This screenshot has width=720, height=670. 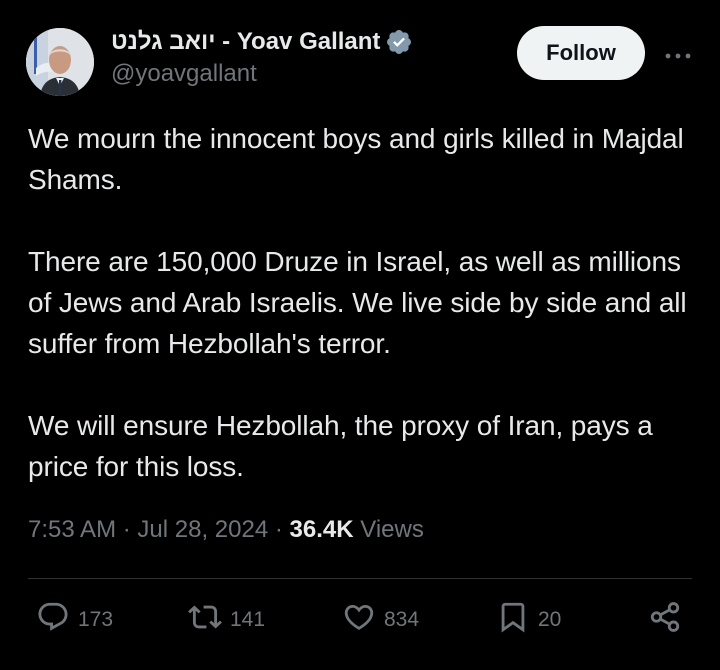 I want to click on divider, so click(x=360, y=578).